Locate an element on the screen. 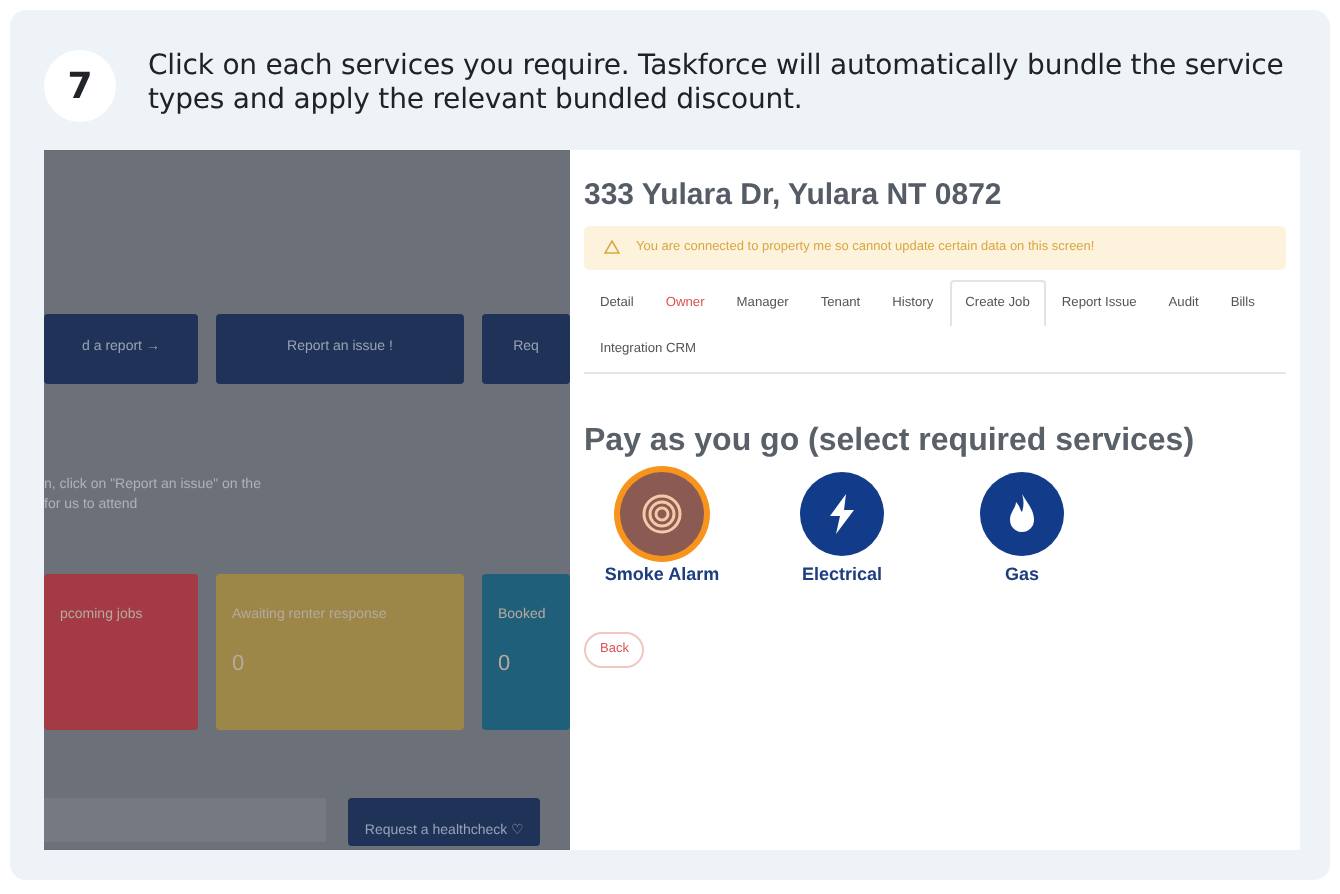 The image size is (1340, 894). service-label: Electrical is located at coordinates (842, 574).